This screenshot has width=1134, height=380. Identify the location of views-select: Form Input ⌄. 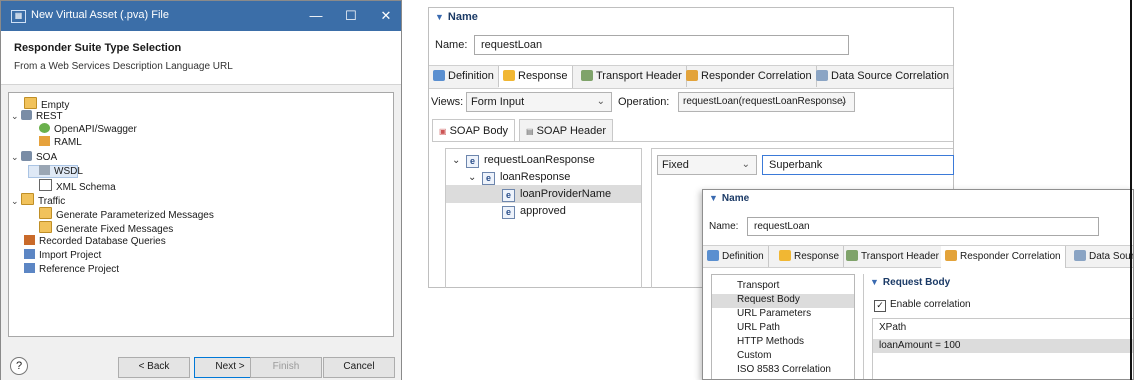
(539, 102).